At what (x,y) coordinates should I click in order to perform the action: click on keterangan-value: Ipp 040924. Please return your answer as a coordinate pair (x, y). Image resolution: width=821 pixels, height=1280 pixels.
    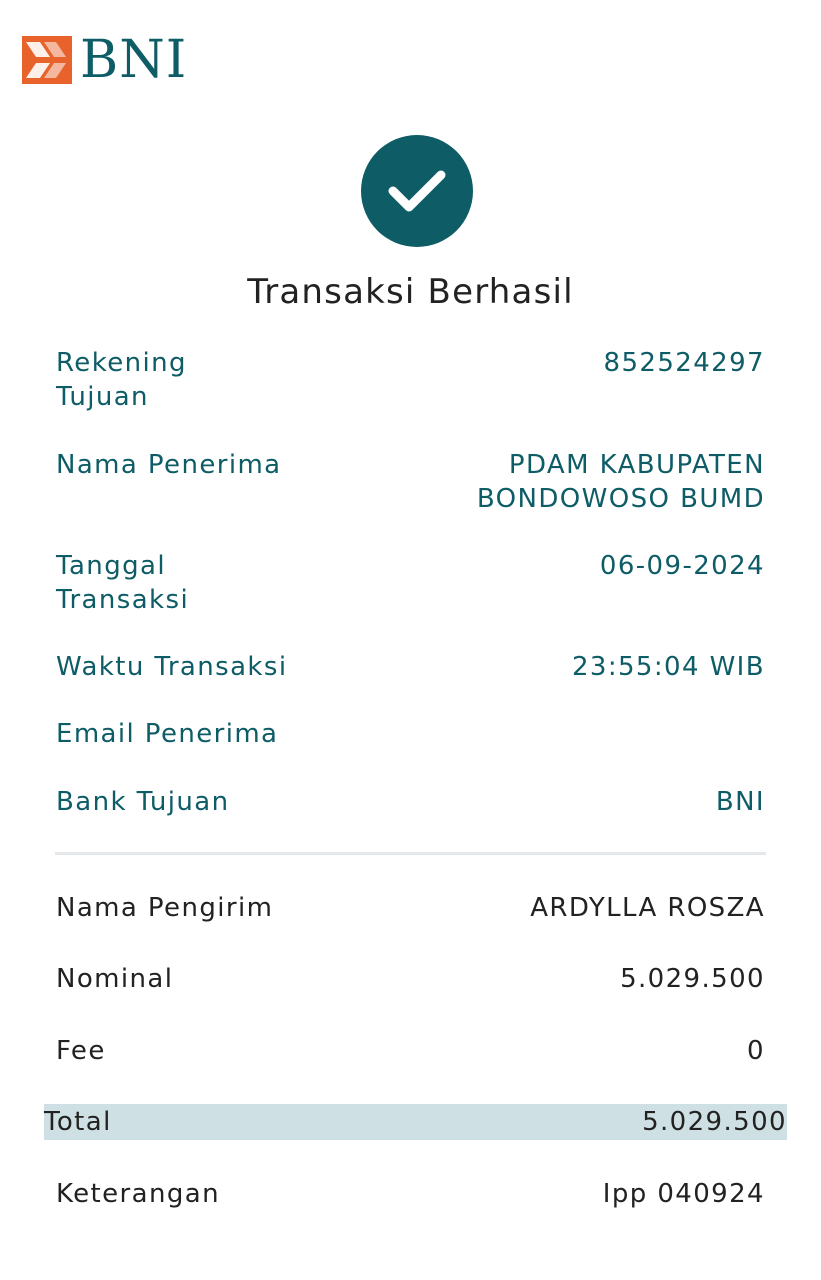
    Looking at the image, I should click on (683, 1194).